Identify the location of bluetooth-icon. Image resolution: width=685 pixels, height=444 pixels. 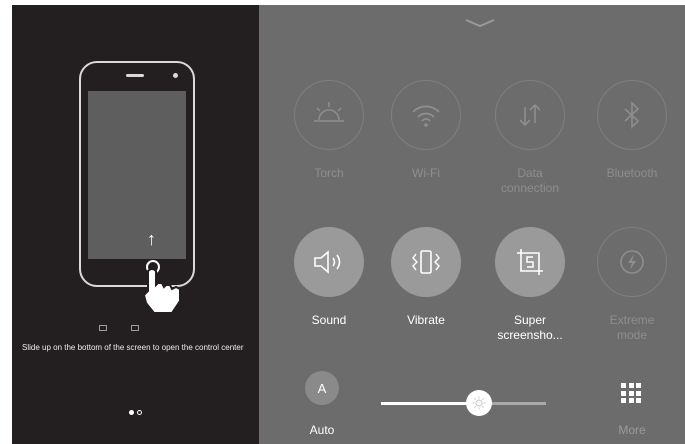
(632, 115).